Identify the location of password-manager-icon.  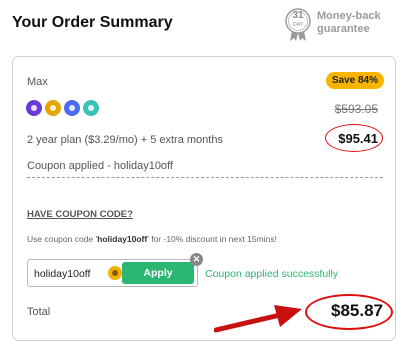
(53, 108).